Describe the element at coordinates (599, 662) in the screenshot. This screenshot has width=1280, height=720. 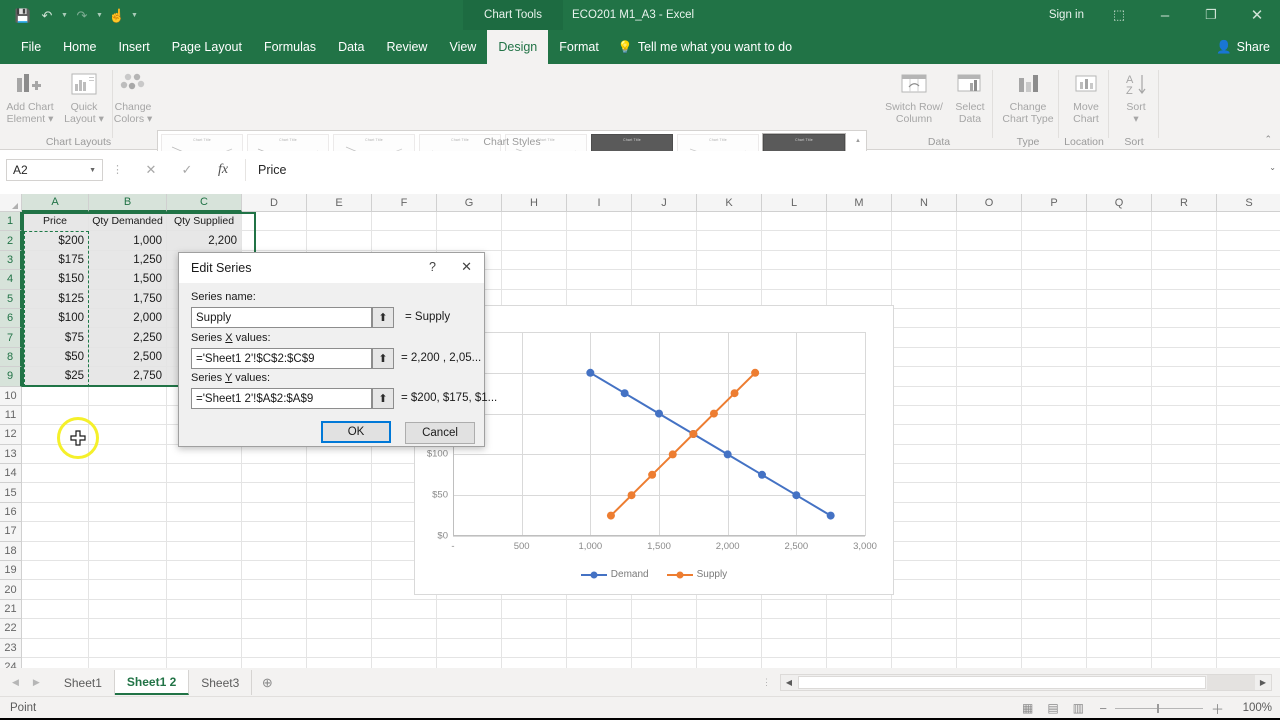
I see `cell-I24` at that location.